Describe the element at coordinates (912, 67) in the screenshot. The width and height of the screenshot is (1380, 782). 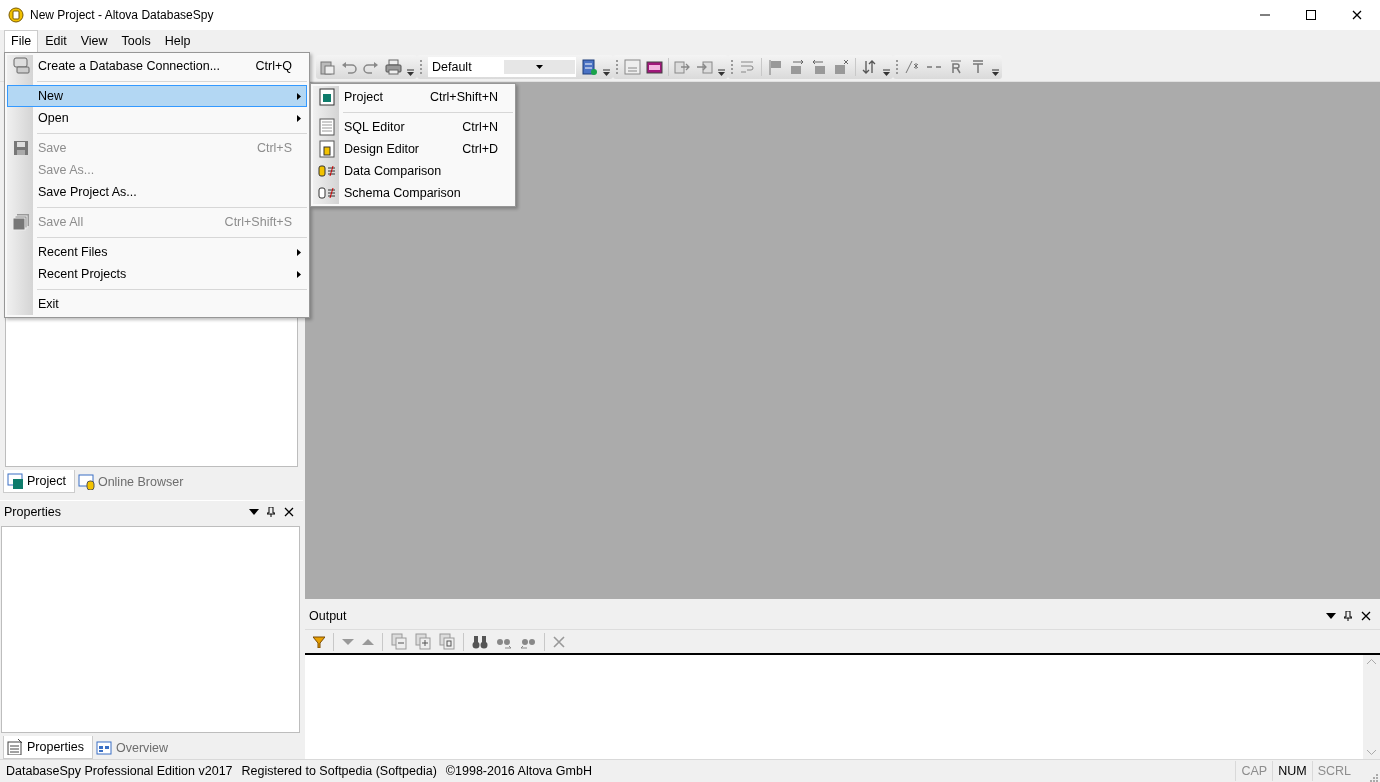
I see `comment-icon` at that location.